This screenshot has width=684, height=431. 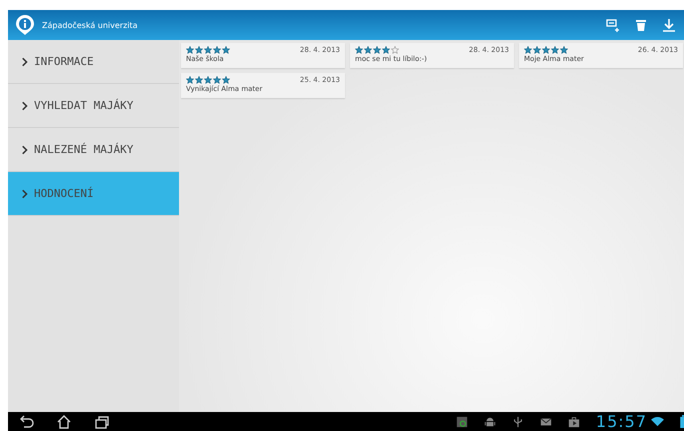 I want to click on add-list-icon, so click(x=613, y=25).